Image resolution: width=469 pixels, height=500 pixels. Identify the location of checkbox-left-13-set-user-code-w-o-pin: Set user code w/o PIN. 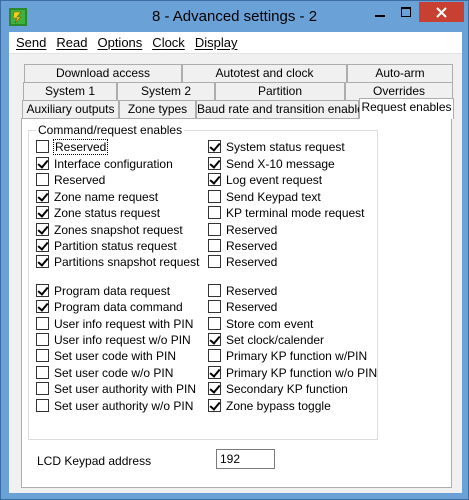
(104, 372).